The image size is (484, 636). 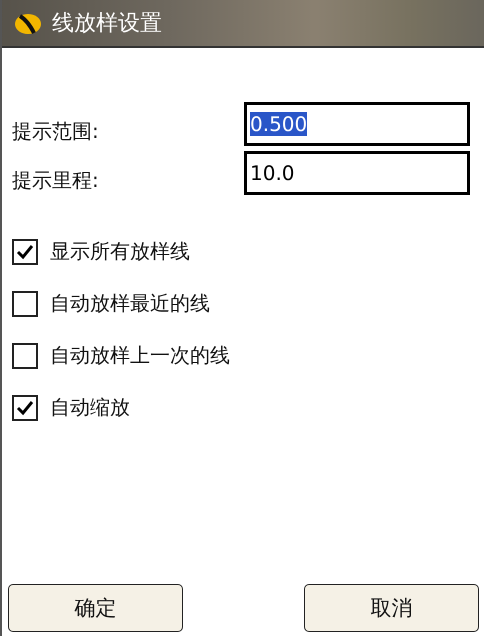 I want to click on input-field: 10.0, so click(x=357, y=173).